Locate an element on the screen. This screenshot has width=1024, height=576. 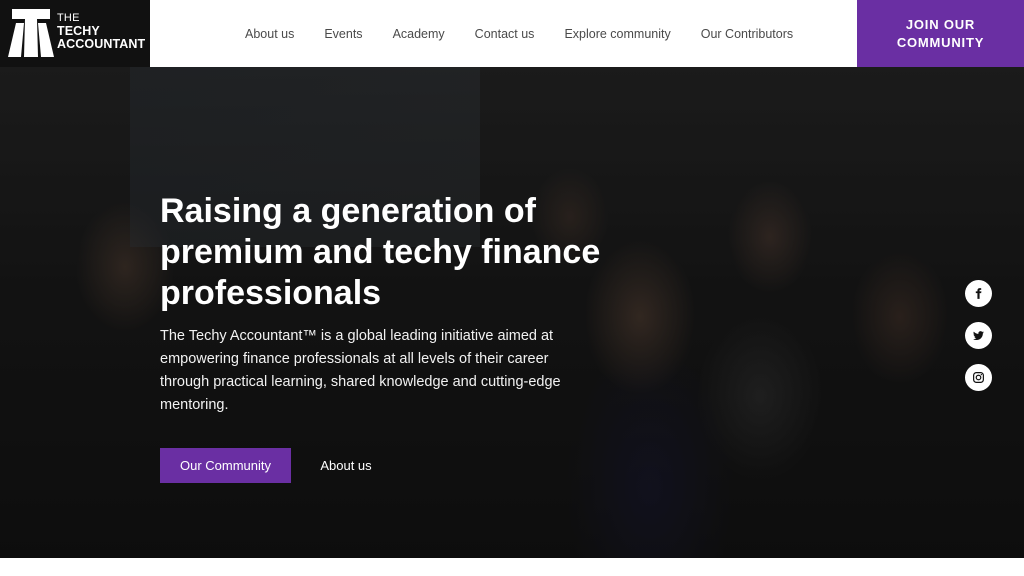
nav-link-our-contributors: Our Contributors is located at coordinates (747, 34).